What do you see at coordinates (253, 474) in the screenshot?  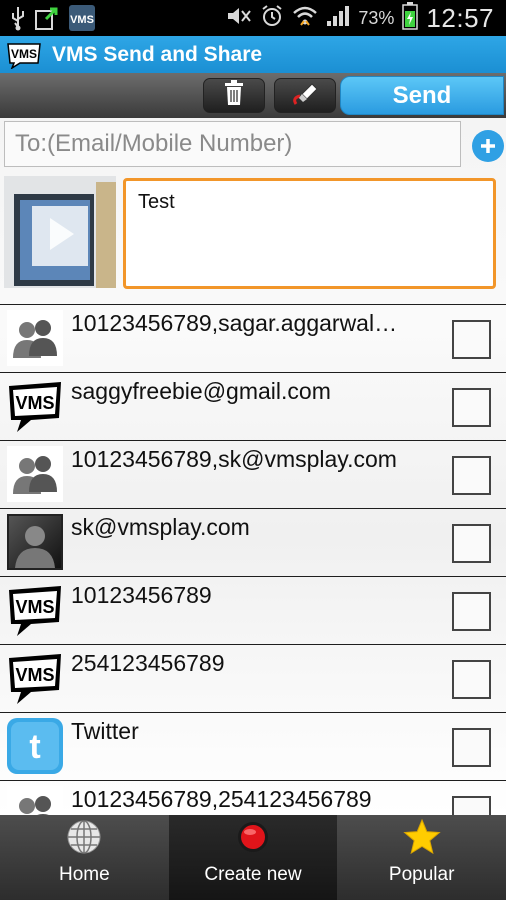 I see `contact-row: 10123456789,sk@vmsplay.com` at bounding box center [253, 474].